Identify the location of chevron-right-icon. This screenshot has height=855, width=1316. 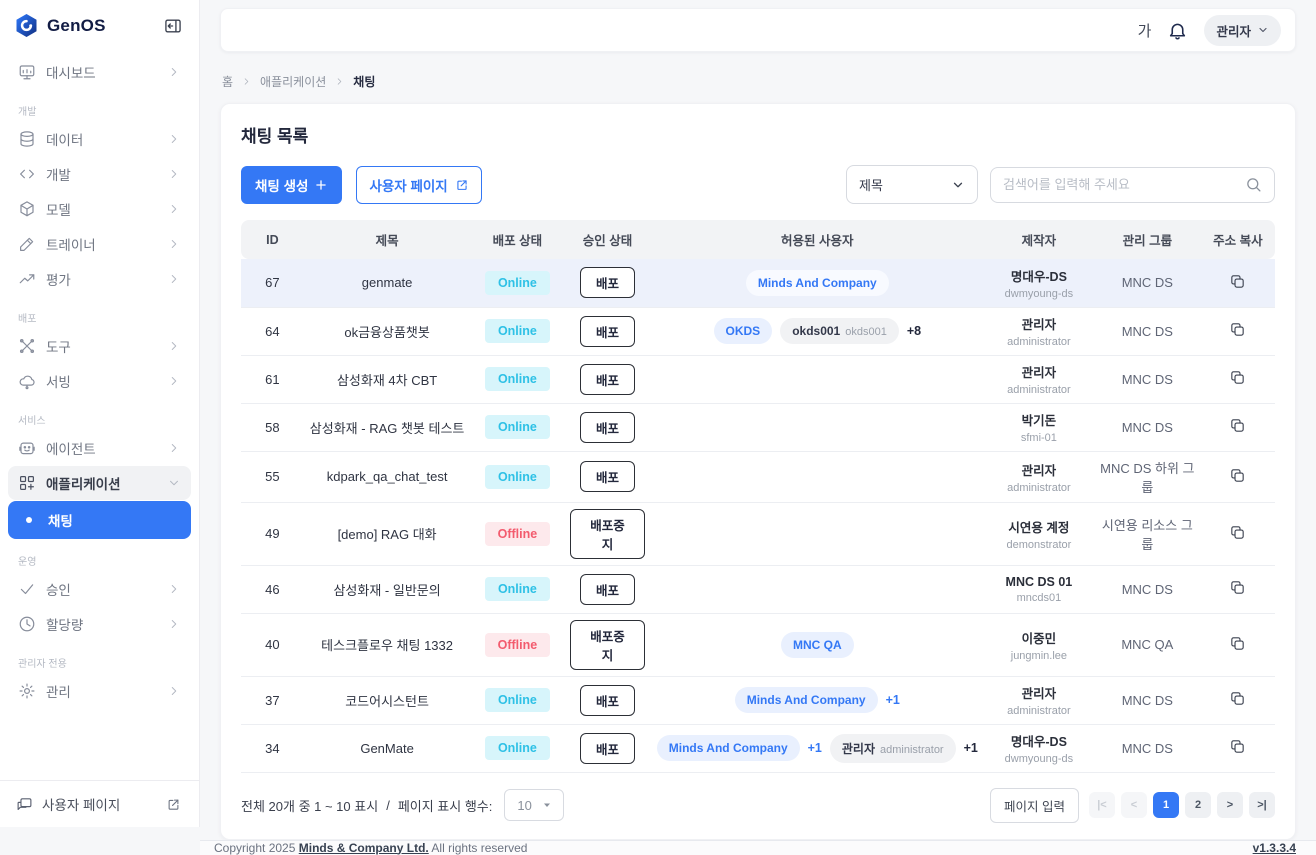
(174, 209).